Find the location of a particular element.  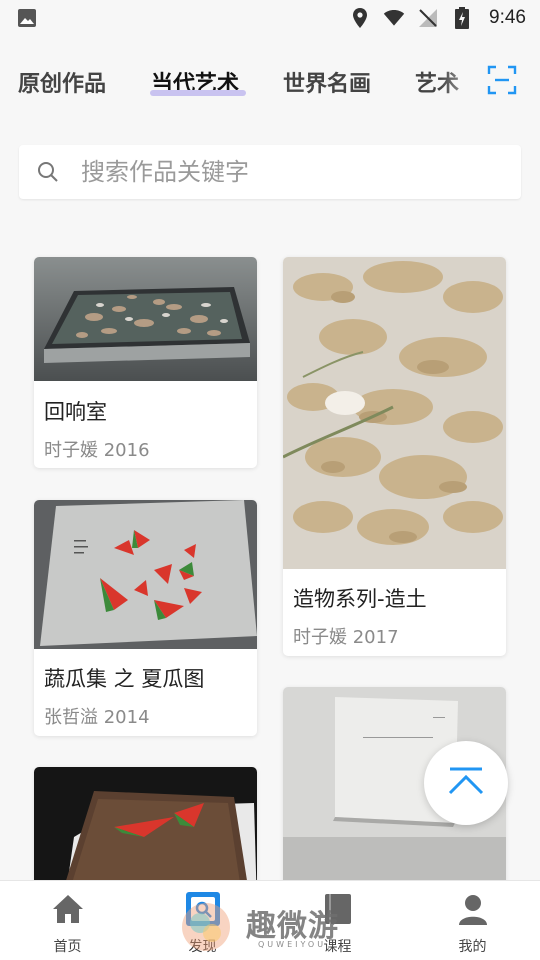

clock: 9:46 is located at coordinates (507, 17).